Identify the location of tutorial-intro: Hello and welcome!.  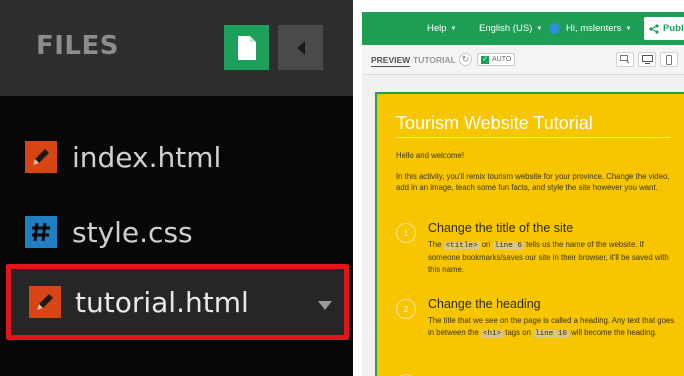
(430, 155).